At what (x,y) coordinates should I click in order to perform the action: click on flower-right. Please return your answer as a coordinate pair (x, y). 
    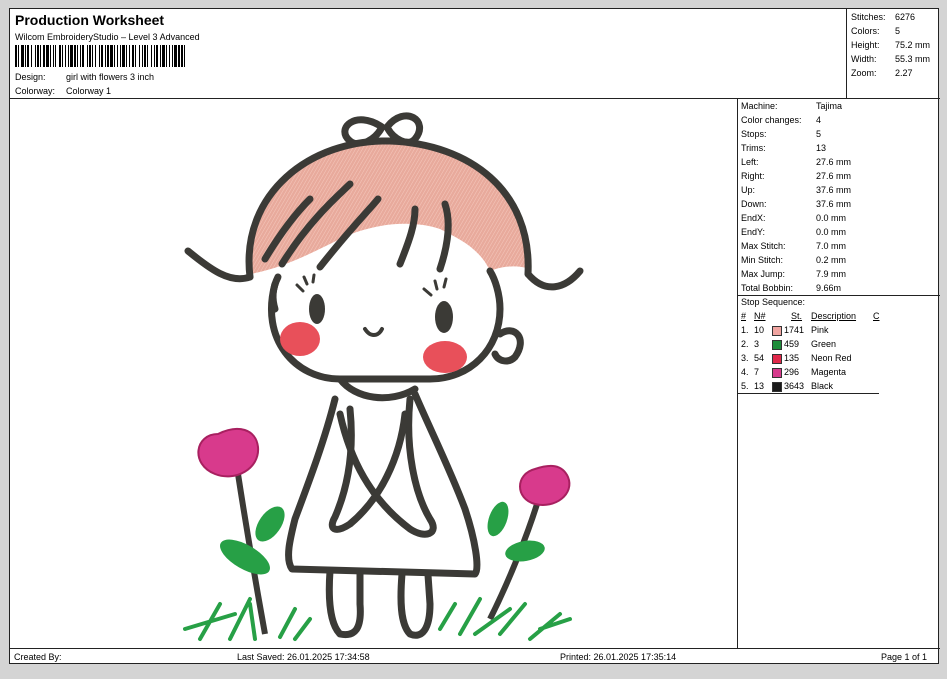
    Looking at the image, I should click on (545, 485).